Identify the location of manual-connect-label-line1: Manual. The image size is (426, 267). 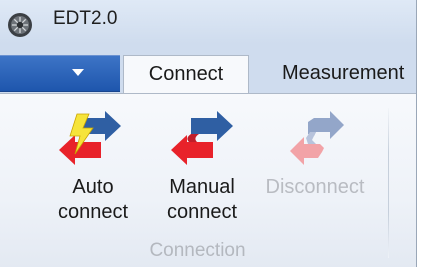
(202, 187).